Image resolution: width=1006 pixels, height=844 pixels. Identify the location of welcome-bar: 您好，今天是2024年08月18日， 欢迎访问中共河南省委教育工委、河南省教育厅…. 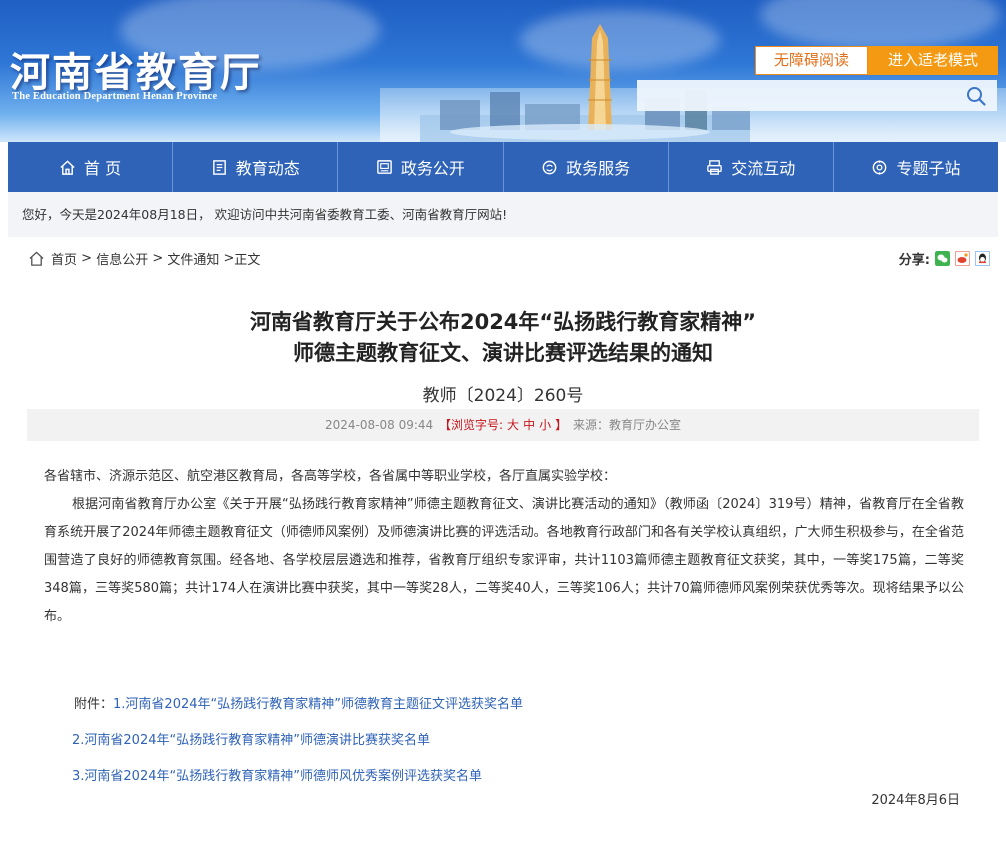
(503, 214).